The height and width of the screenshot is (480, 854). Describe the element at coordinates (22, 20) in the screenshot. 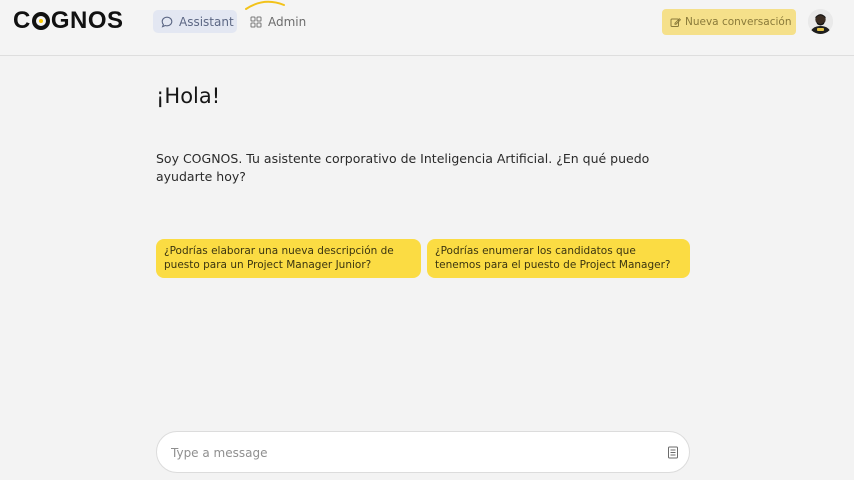

I see `logo-text: C` at that location.